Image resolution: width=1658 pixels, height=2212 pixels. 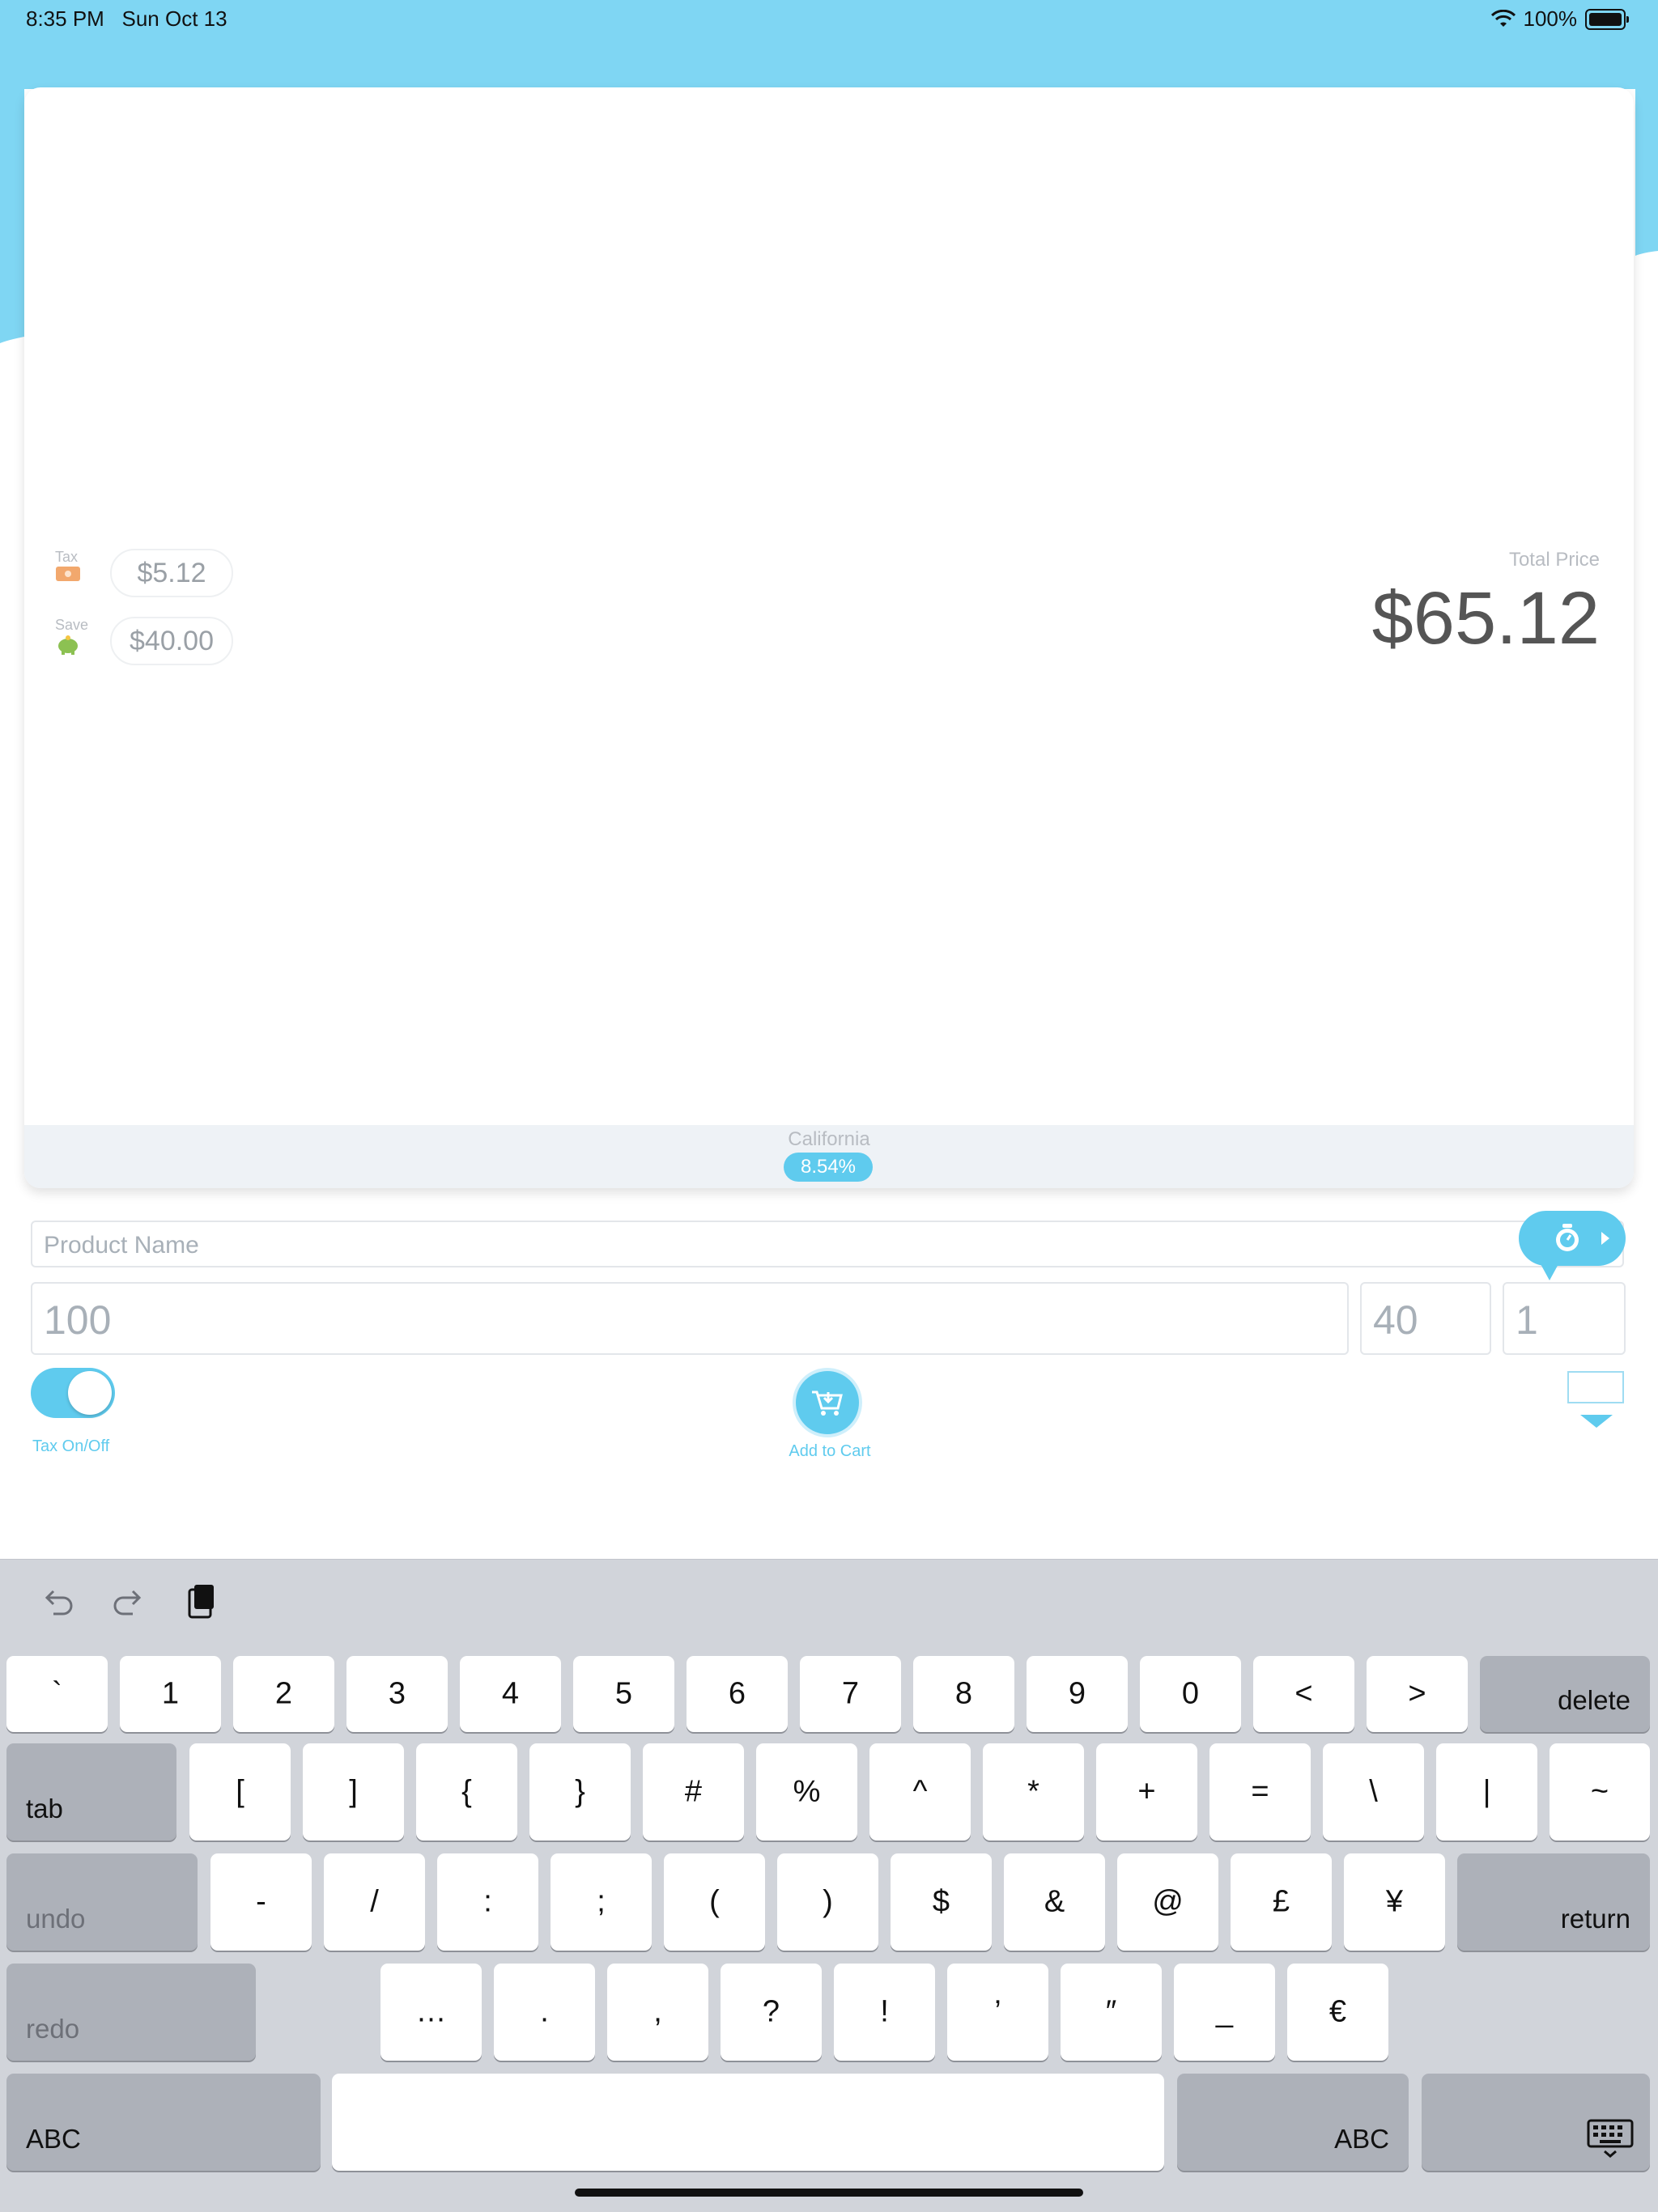 I want to click on key-double-quote: ″, so click(x=1111, y=2012).